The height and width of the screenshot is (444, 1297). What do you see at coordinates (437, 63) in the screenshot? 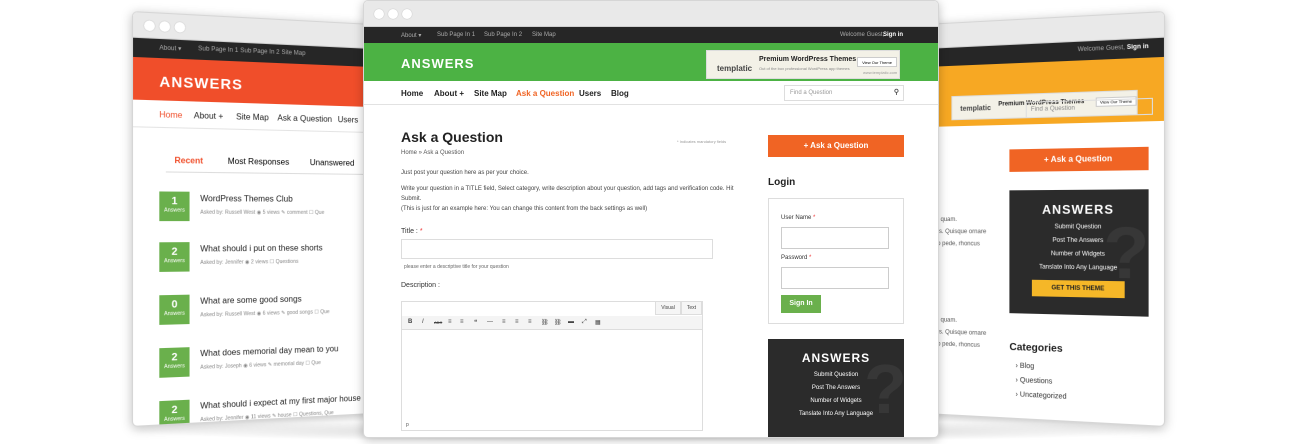
I see `site-logo: ANSWERS` at bounding box center [437, 63].